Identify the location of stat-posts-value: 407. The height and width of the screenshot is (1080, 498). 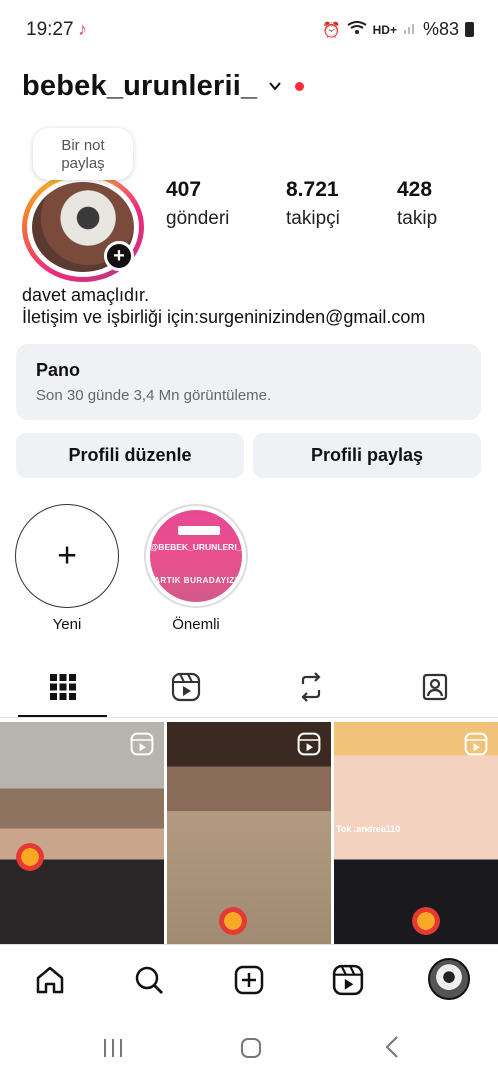
(184, 189).